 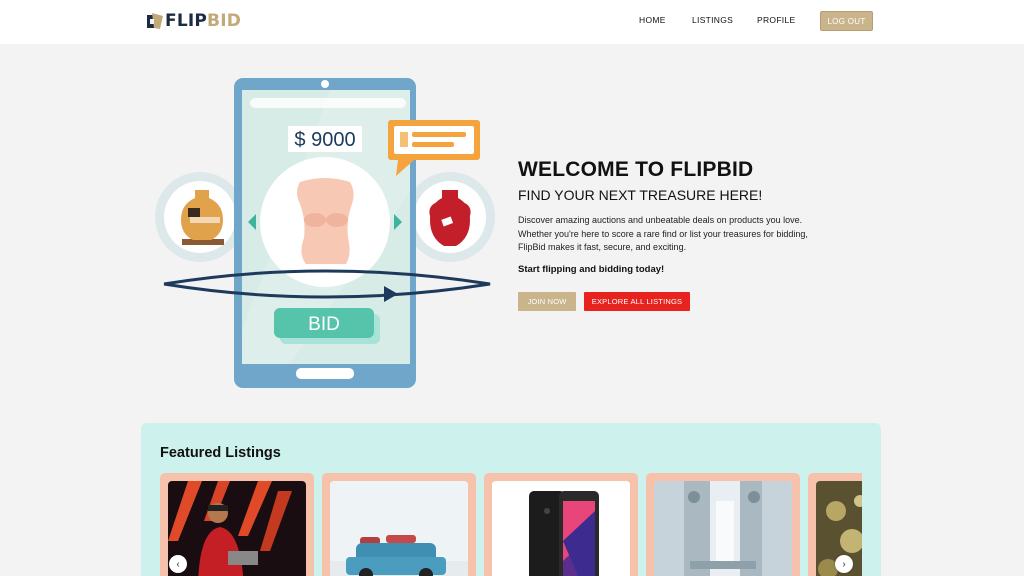 What do you see at coordinates (220, 453) in the screenshot?
I see `featured-title: Featured Listings` at bounding box center [220, 453].